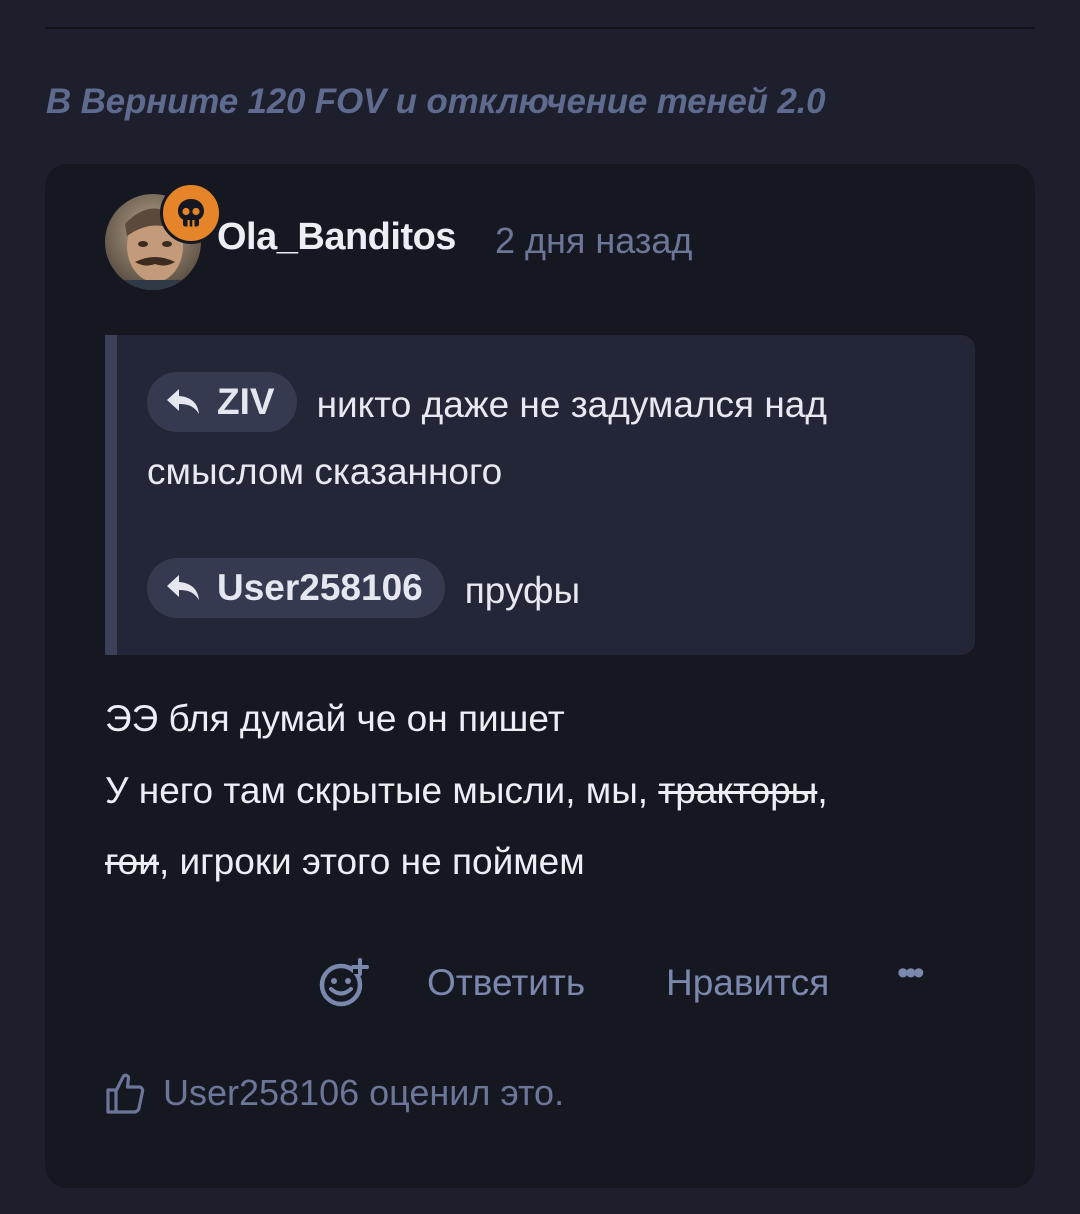 The image size is (1080, 1214). I want to click on comment-text: У него там скрытые мысли, мы,, so click(382, 790).